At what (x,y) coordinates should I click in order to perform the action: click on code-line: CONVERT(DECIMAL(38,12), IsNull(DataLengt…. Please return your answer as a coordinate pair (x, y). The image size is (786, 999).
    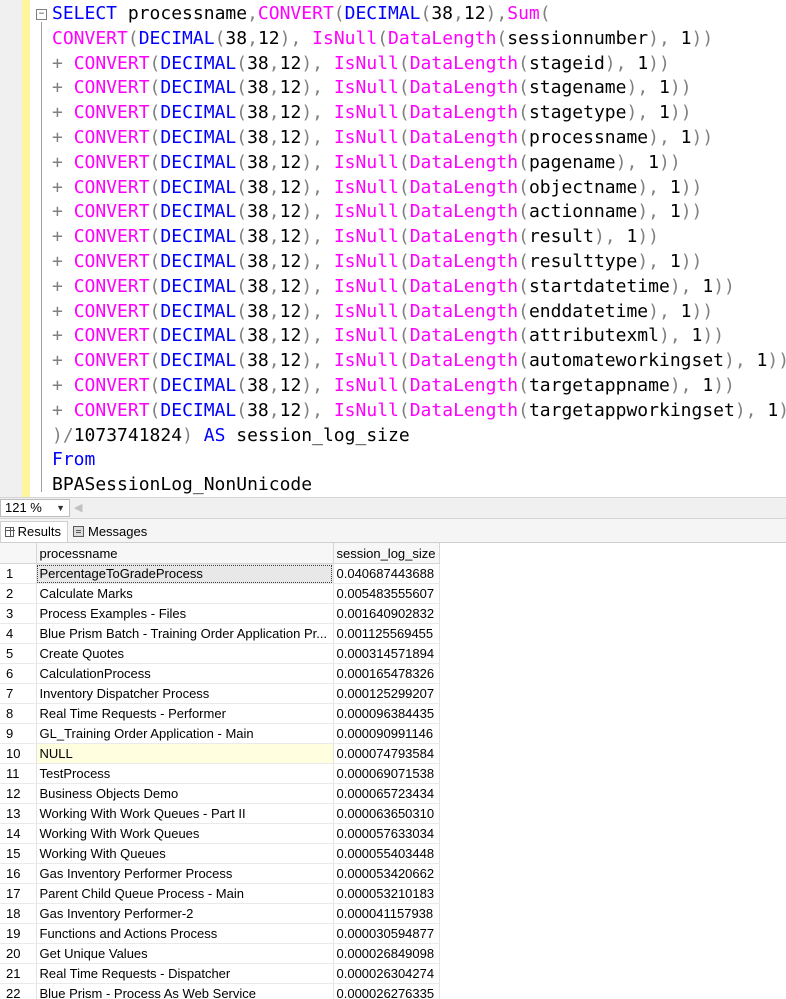
    Looking at the image, I should click on (419, 39).